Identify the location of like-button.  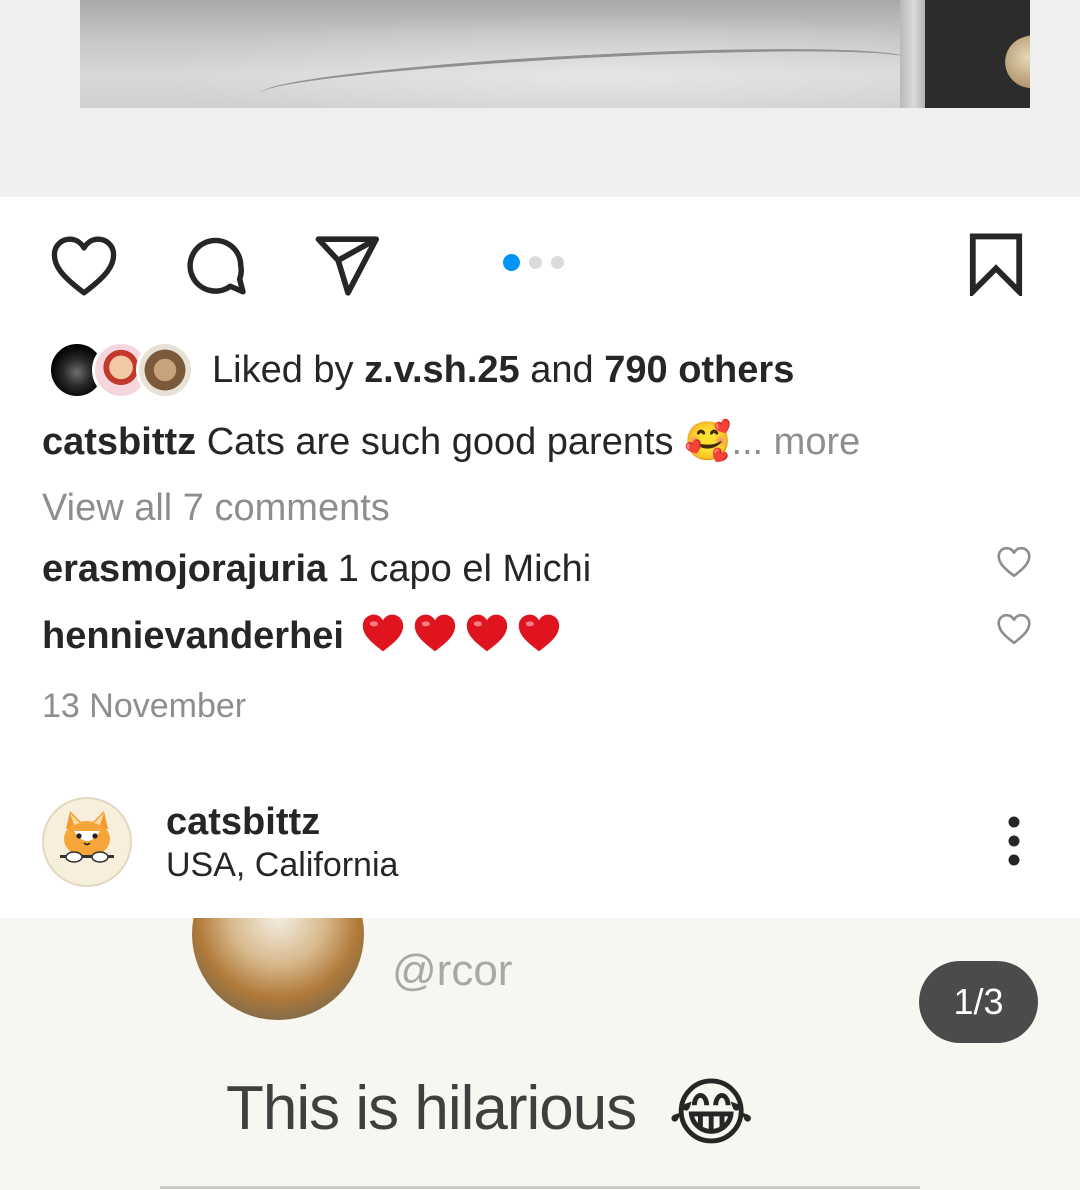
(84, 266).